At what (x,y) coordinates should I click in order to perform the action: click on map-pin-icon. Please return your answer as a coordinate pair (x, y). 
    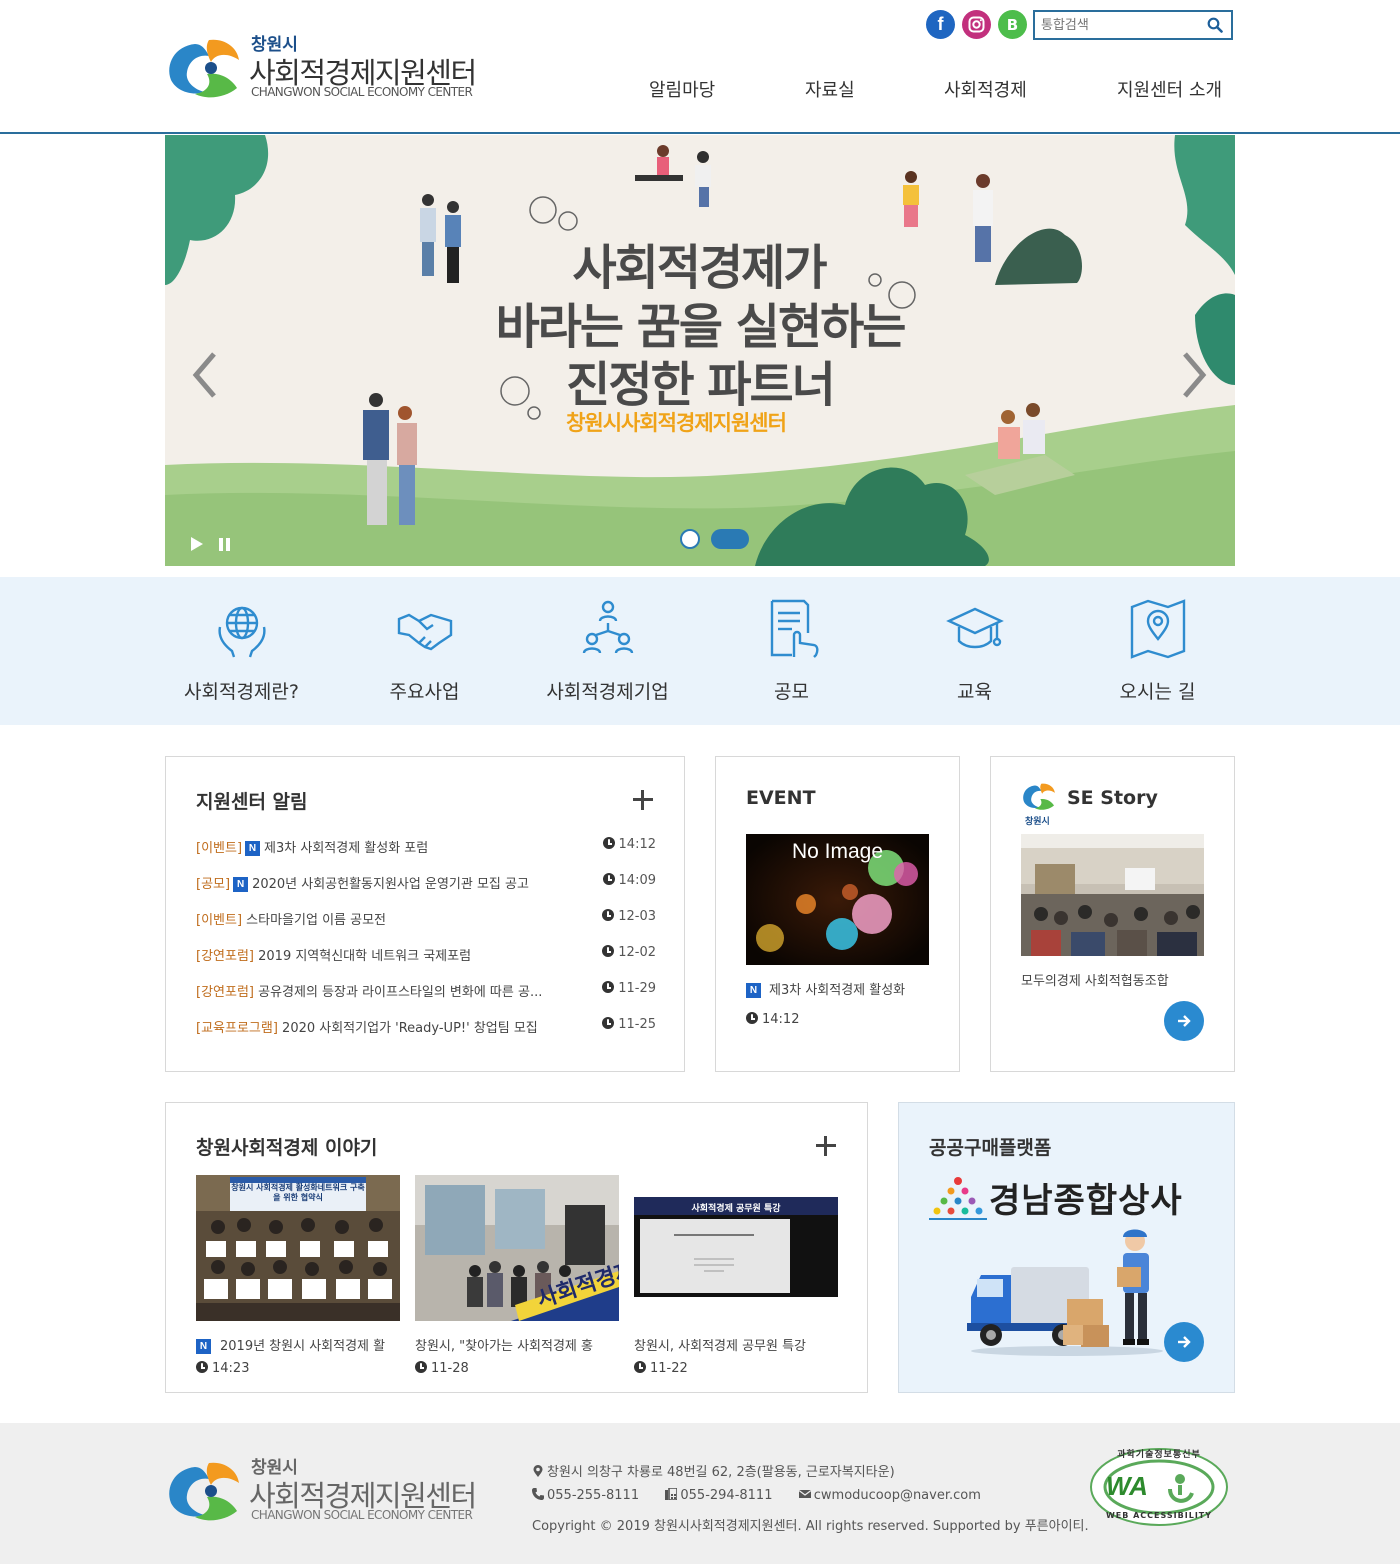
    Looking at the image, I should click on (1157, 629).